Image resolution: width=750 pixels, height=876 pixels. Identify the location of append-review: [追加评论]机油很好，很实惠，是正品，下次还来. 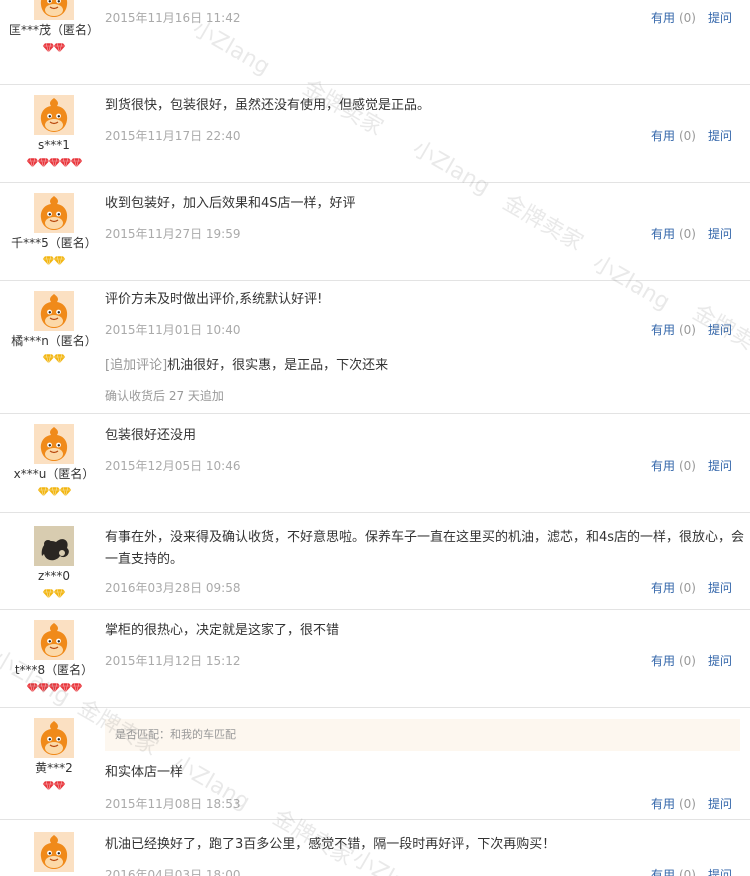
(425, 366).